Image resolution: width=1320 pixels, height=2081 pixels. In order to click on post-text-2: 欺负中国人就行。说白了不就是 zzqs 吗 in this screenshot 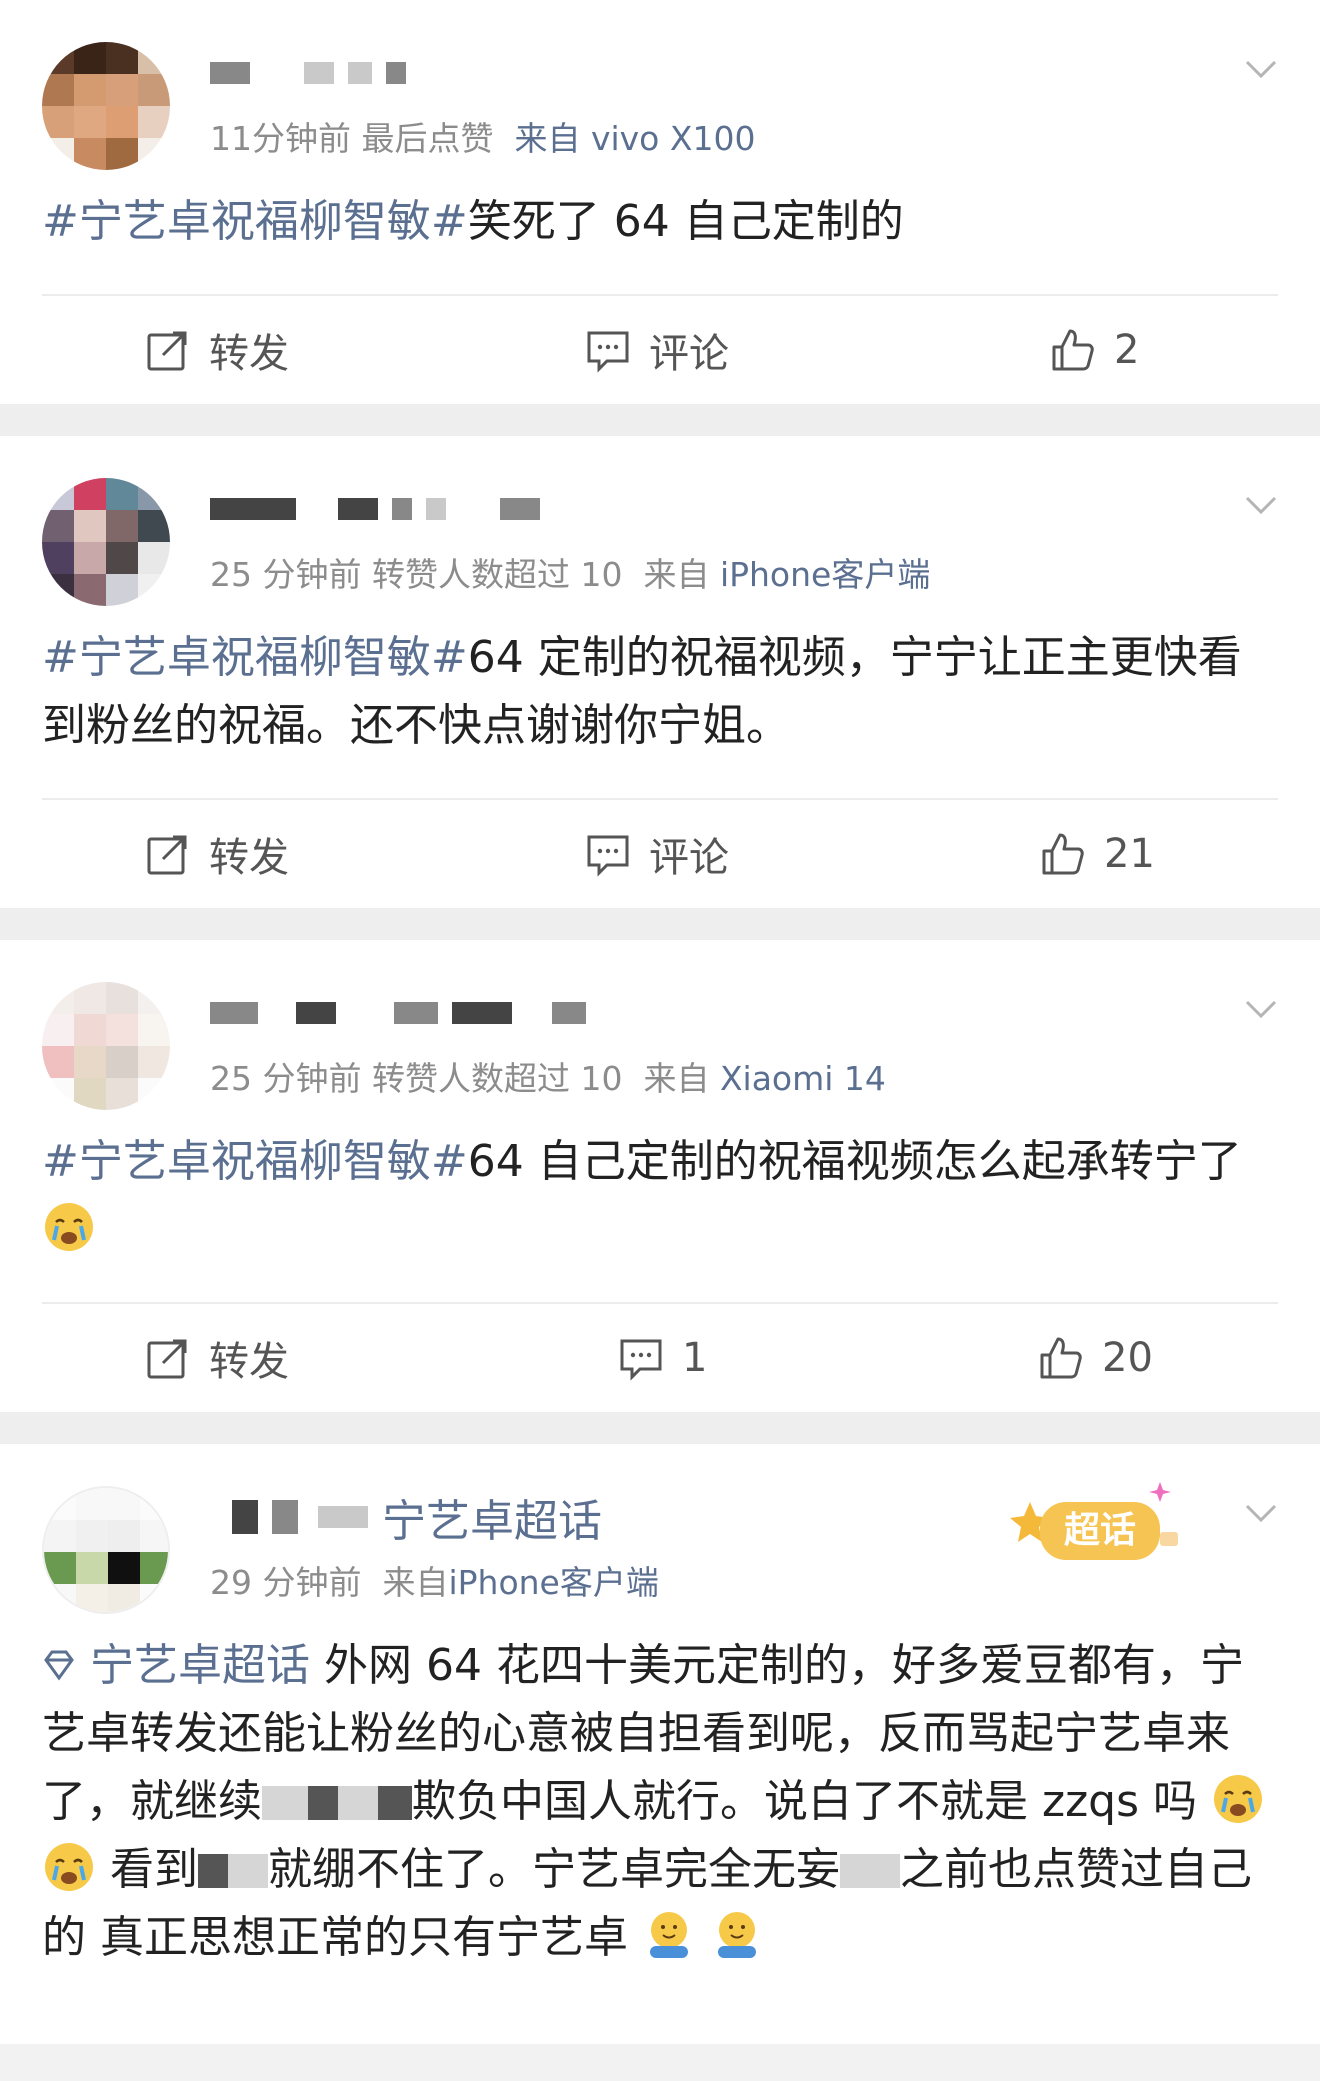, I will do `click(805, 1801)`.